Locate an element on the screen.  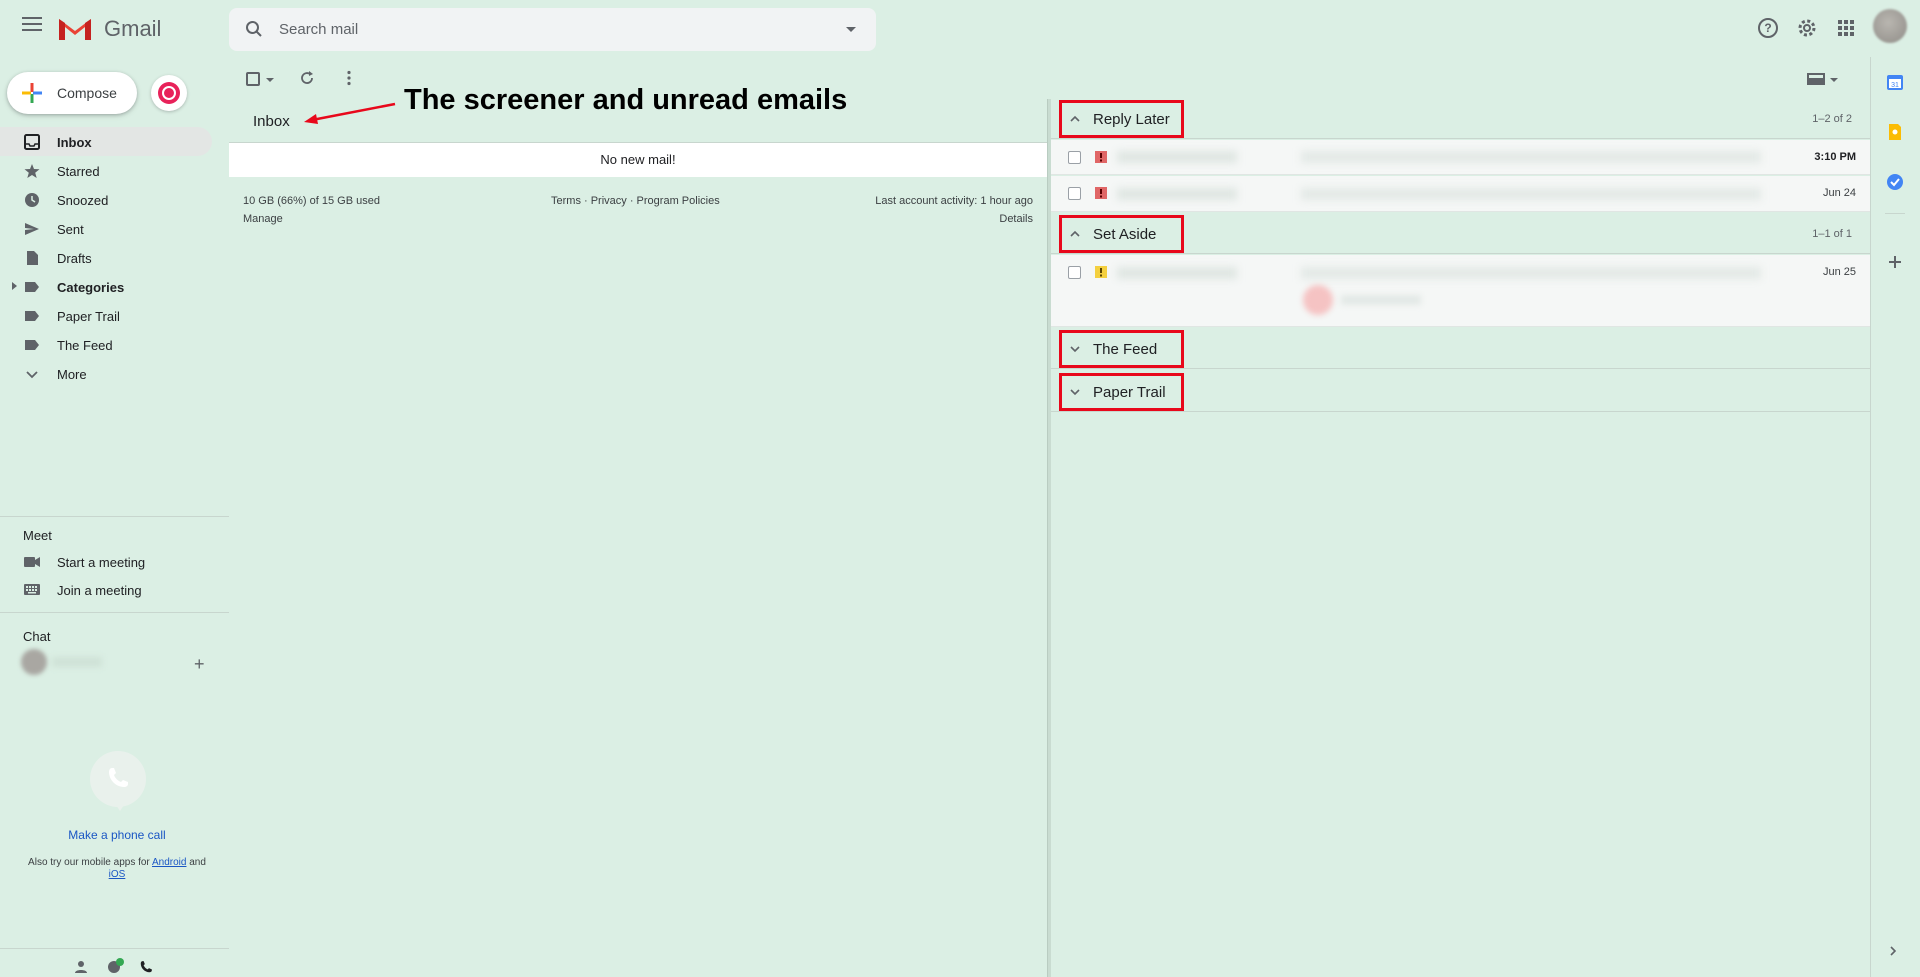
tasks-icon is located at coordinates (1895, 182).